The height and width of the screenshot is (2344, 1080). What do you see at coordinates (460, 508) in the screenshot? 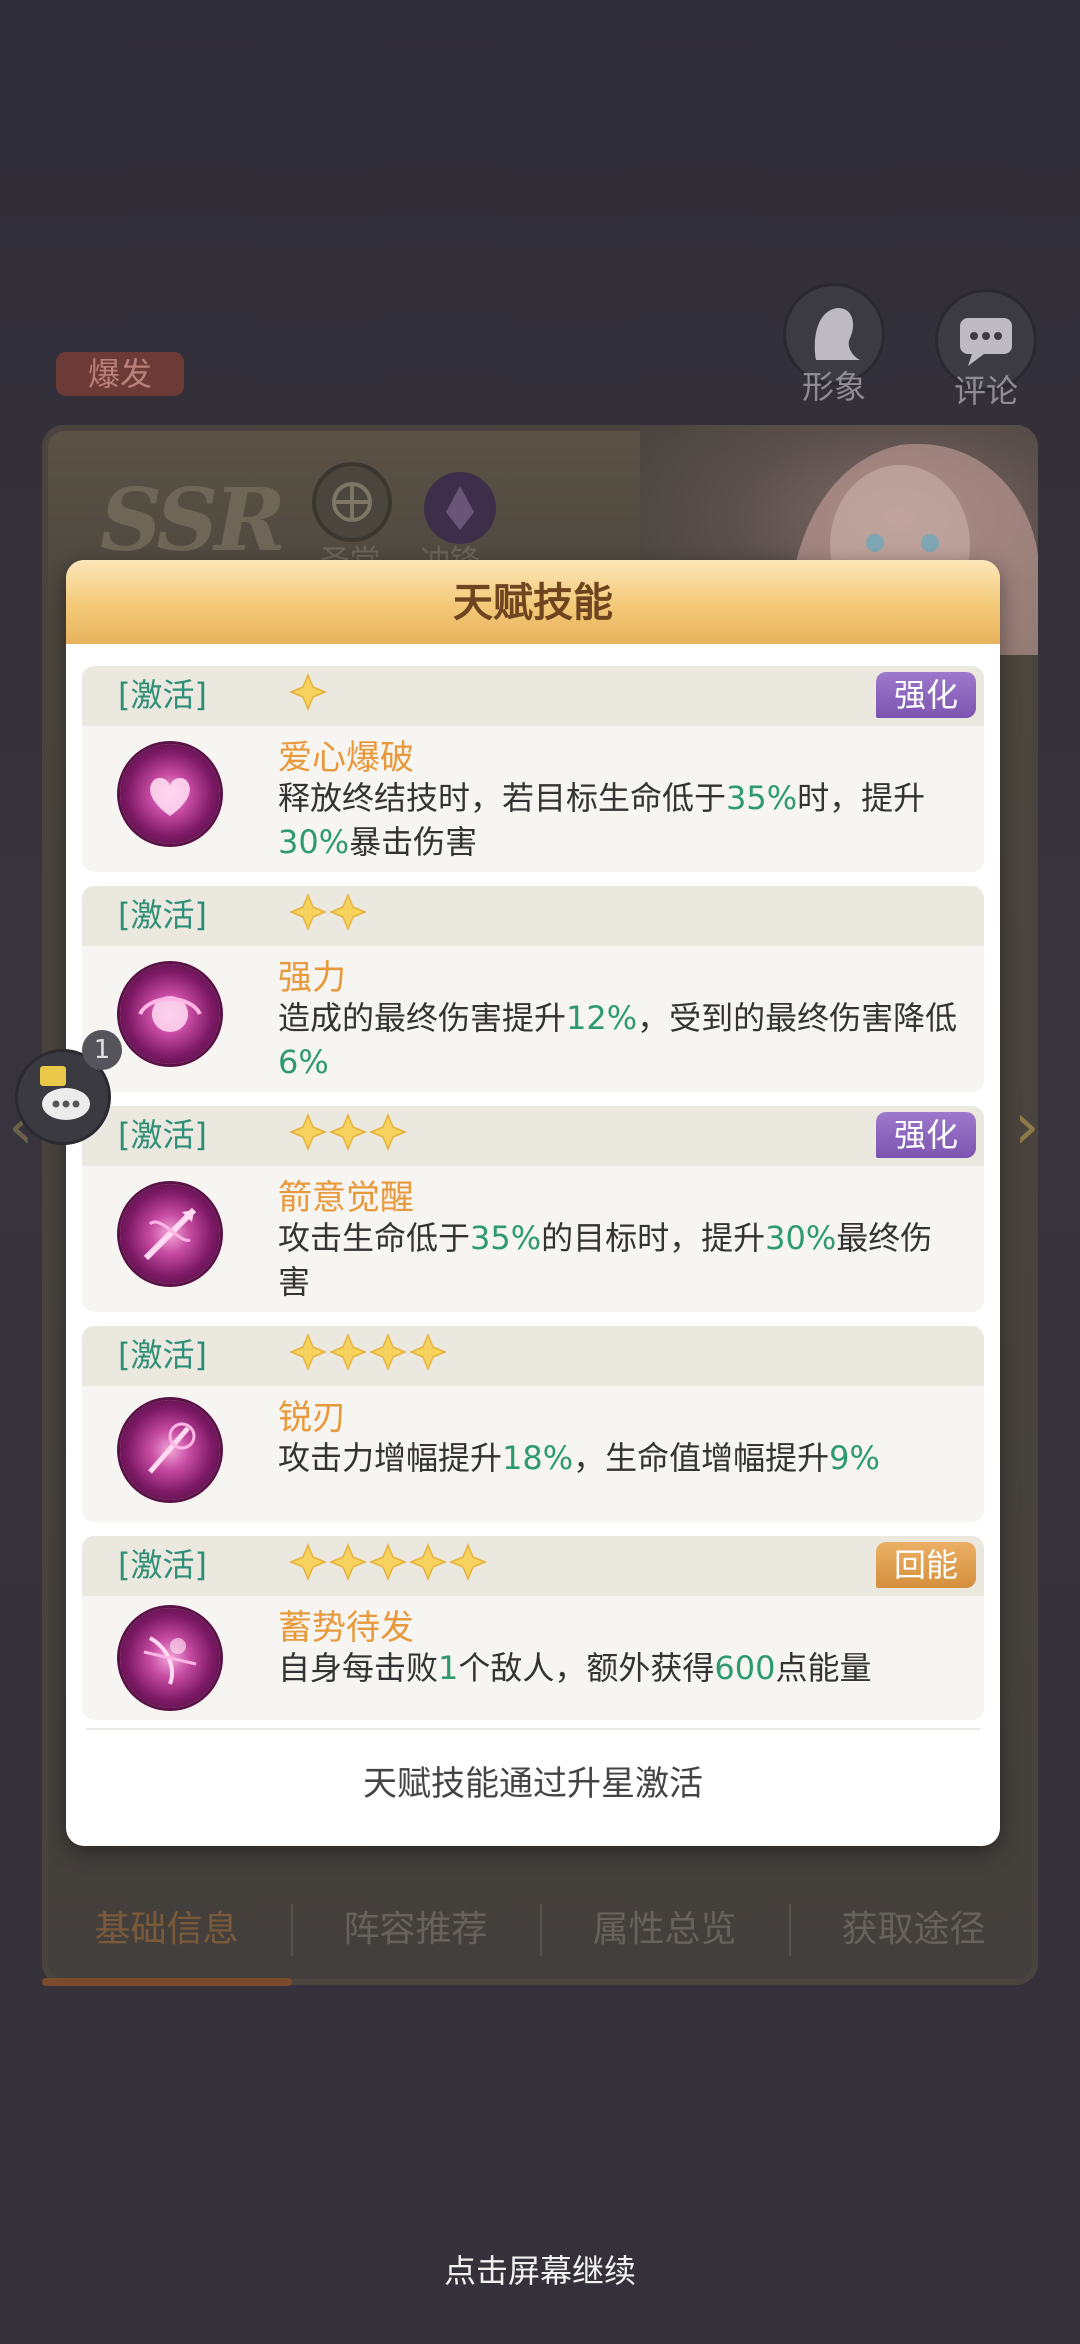
I see `class-charge-icon` at bounding box center [460, 508].